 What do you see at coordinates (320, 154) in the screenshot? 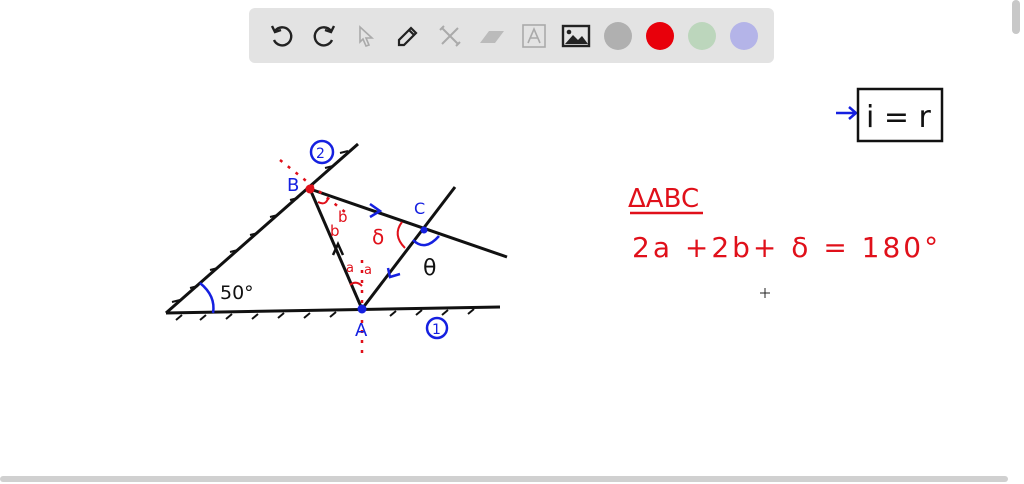
I see `label-mirror-2: 2` at bounding box center [320, 154].